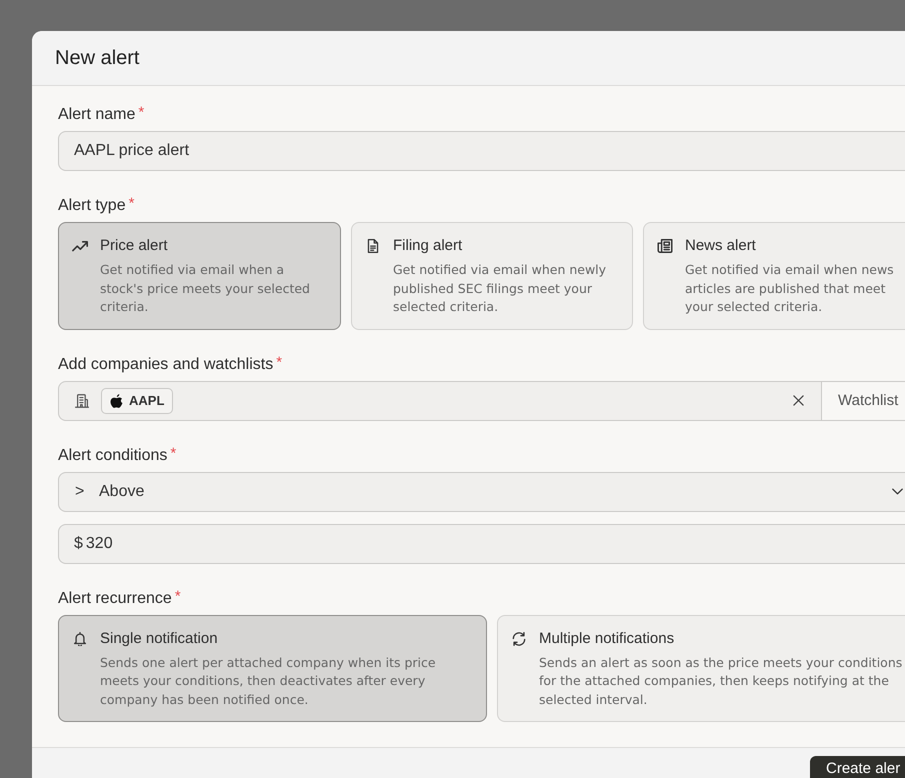  Describe the element at coordinates (159, 638) in the screenshot. I see `option-title: Single notification` at that location.